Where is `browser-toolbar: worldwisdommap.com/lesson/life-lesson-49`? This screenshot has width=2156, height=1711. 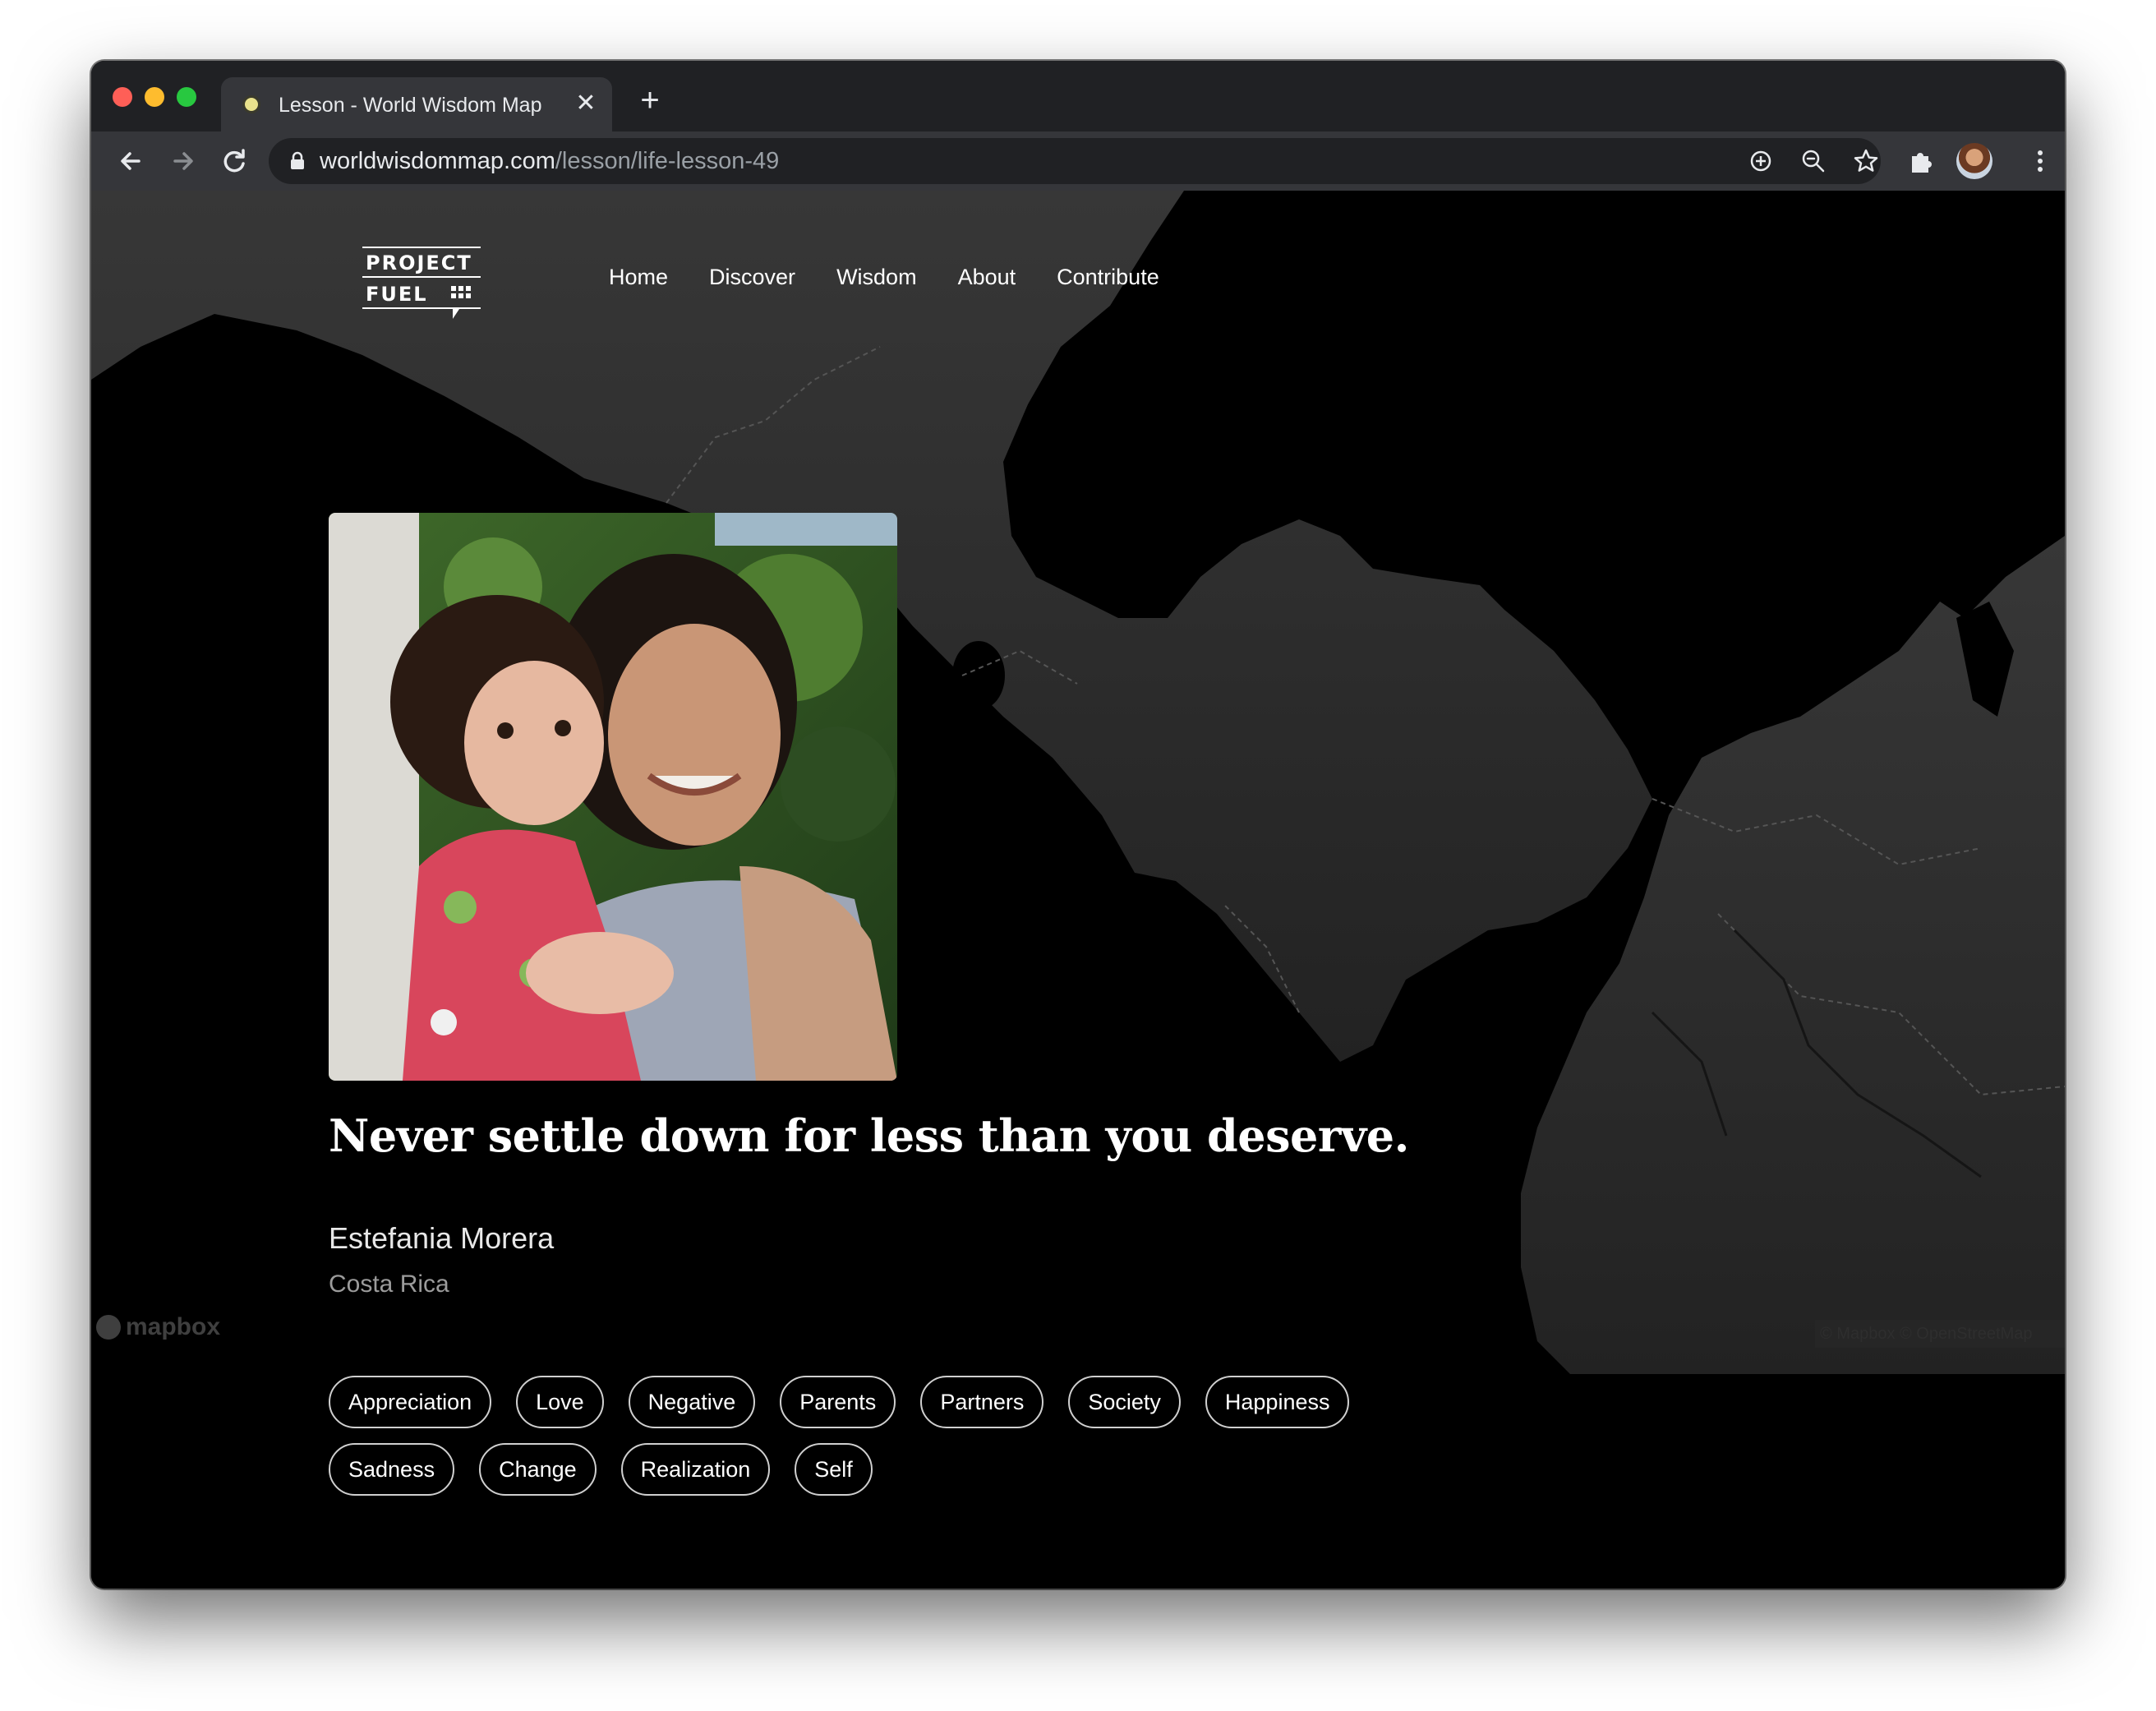
browser-toolbar: worldwisdommap.com/lesson/life-lesson-49 is located at coordinates (1078, 161).